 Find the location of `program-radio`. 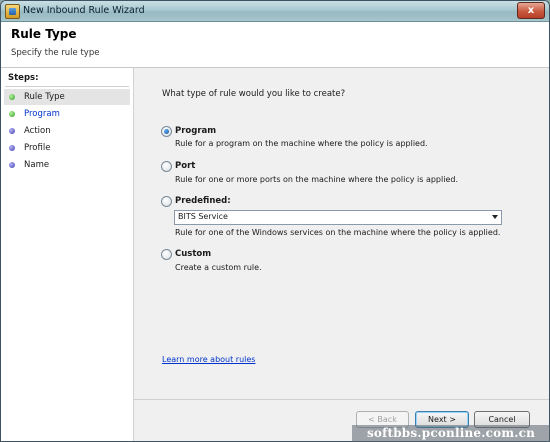

program-radio is located at coordinates (166, 131).